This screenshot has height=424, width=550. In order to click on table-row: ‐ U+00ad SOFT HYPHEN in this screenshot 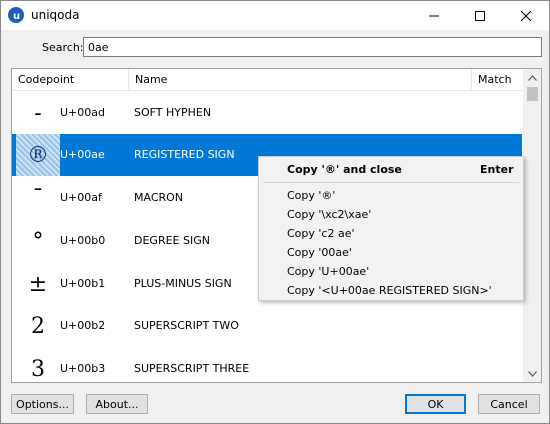, I will do `click(267, 113)`.